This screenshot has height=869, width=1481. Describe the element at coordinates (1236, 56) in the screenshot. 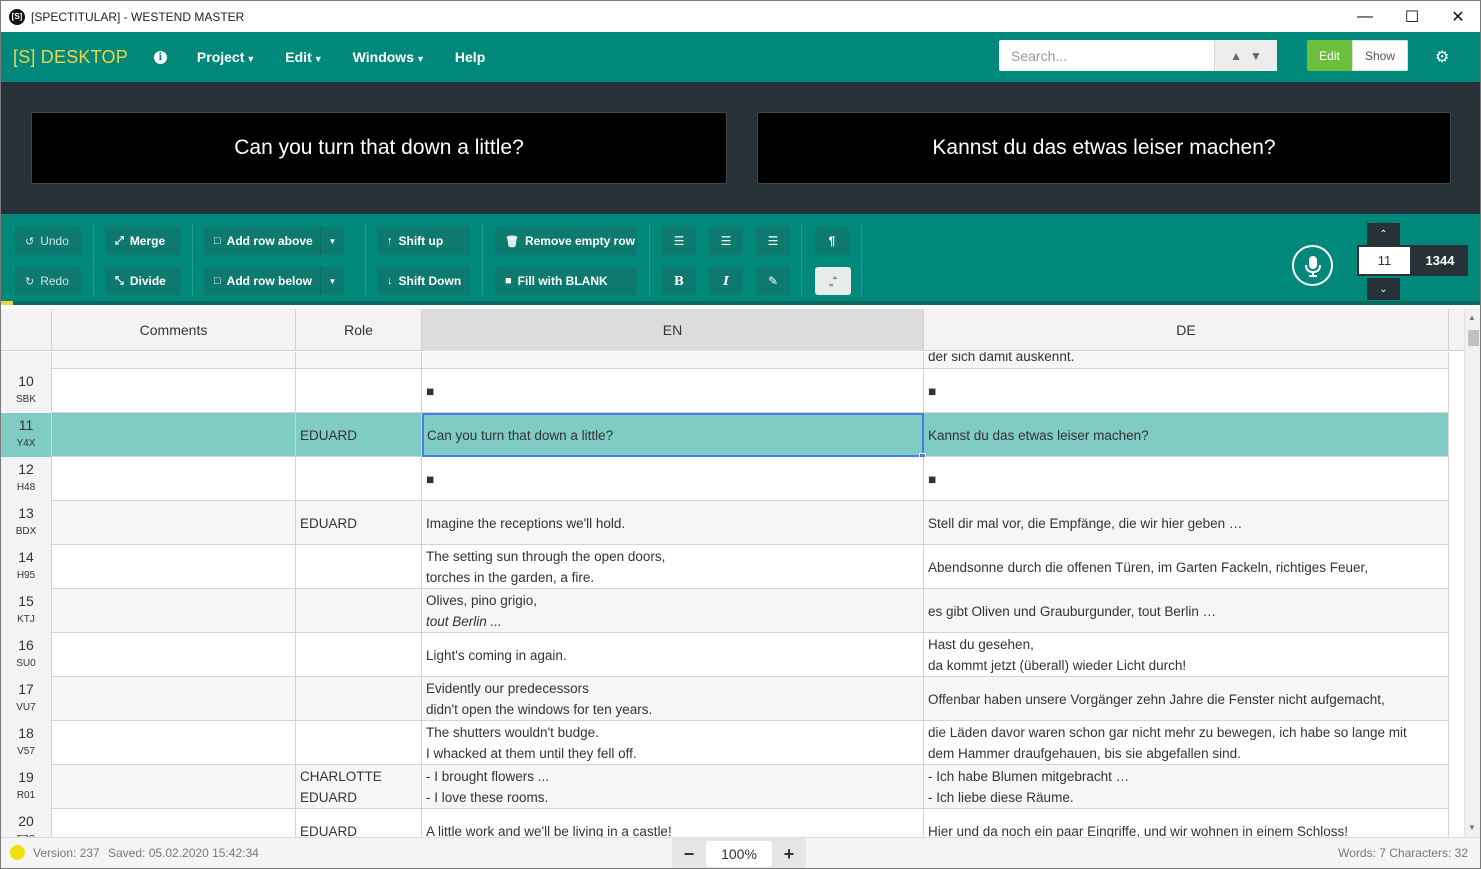

I see `search-prev-icon: ▲` at that location.